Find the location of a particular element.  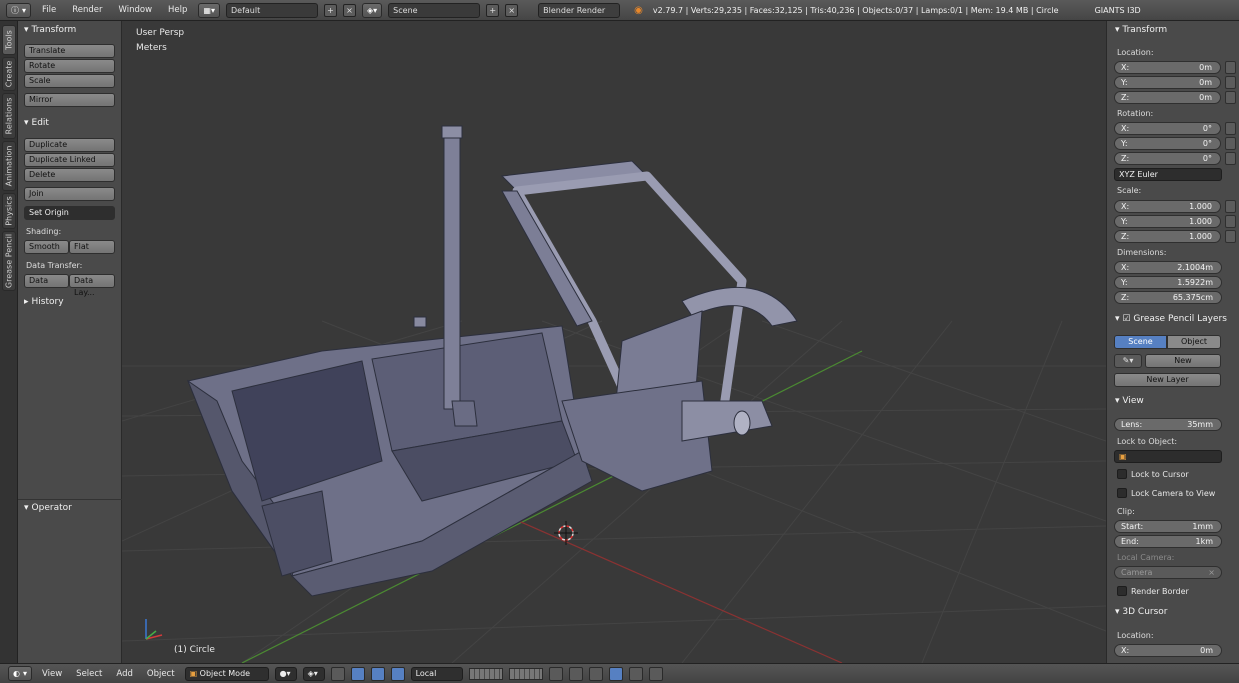

delete-button: Delete is located at coordinates (69, 175).